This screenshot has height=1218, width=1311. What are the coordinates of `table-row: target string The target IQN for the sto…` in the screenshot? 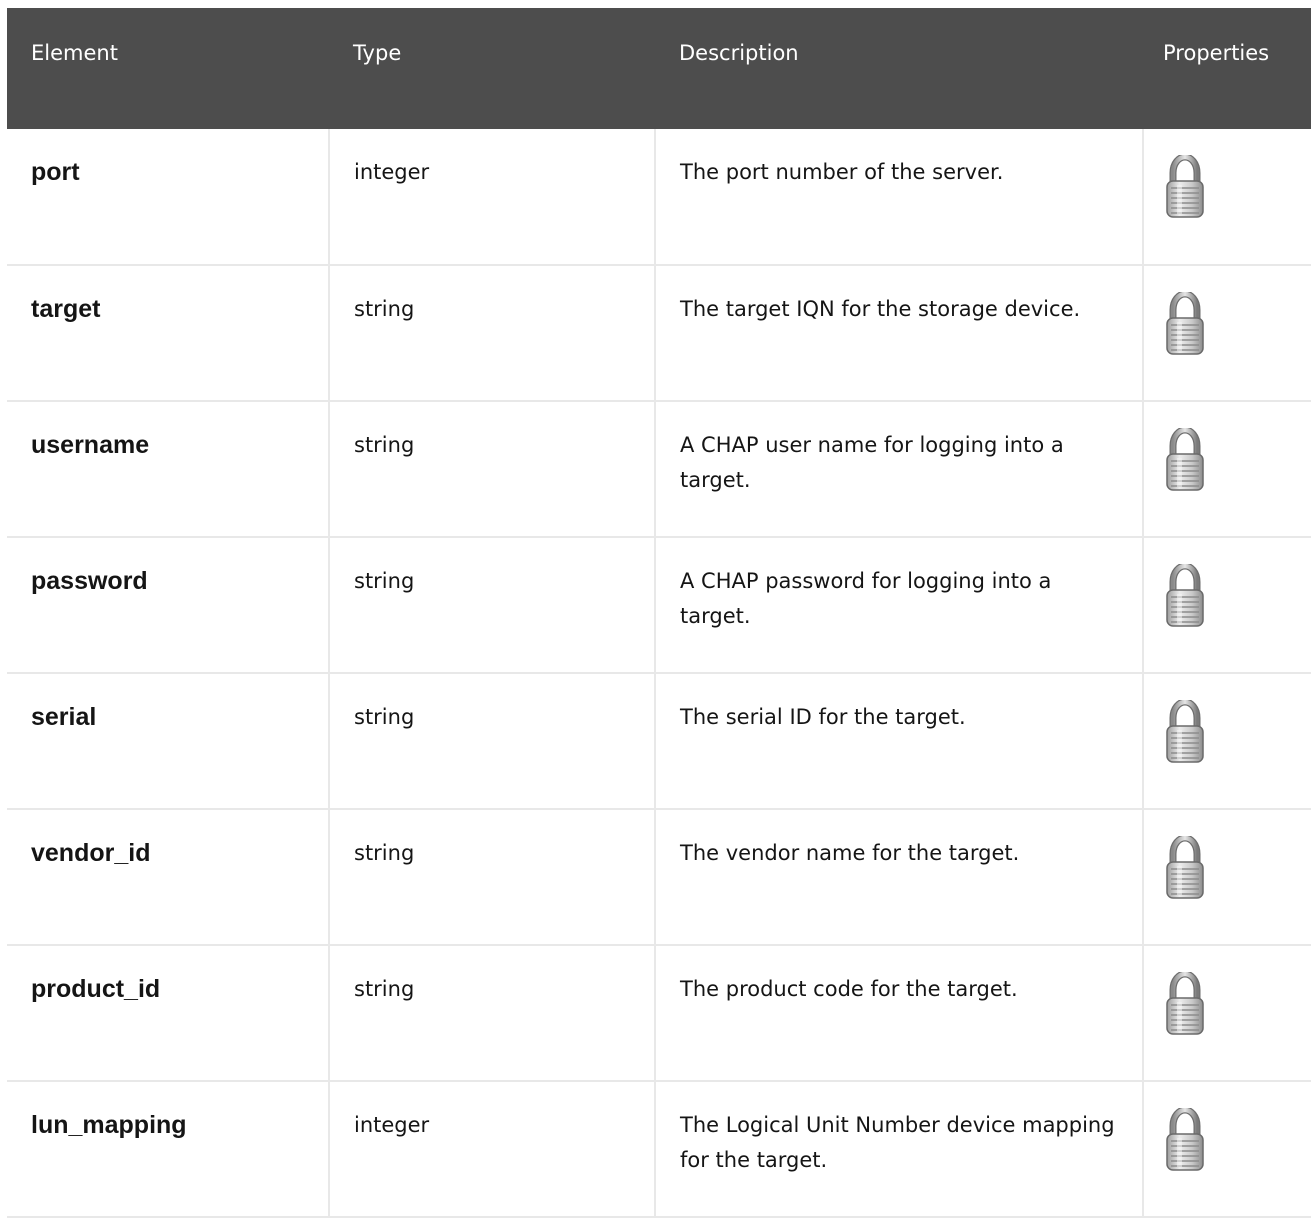 It's located at (659, 333).